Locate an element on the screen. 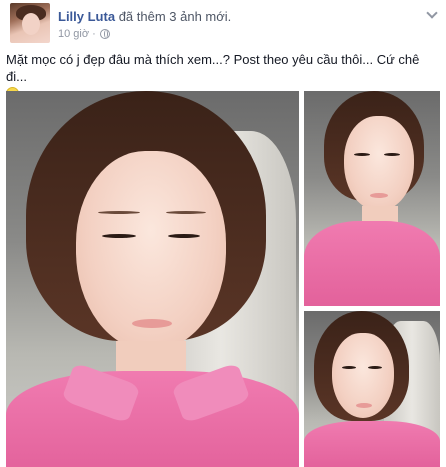 This screenshot has width=446, height=467. eyebrow-right is located at coordinates (186, 212).